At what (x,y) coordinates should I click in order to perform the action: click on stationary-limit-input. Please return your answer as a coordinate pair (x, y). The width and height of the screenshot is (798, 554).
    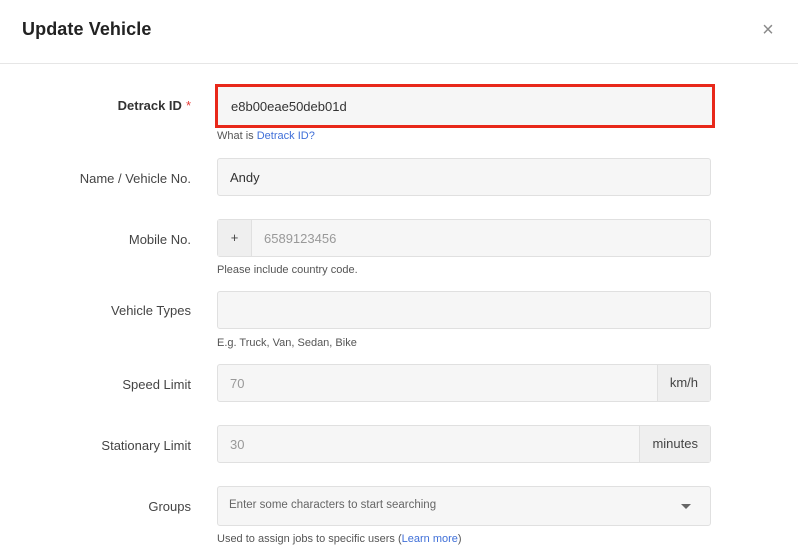
    Looking at the image, I should click on (464, 444).